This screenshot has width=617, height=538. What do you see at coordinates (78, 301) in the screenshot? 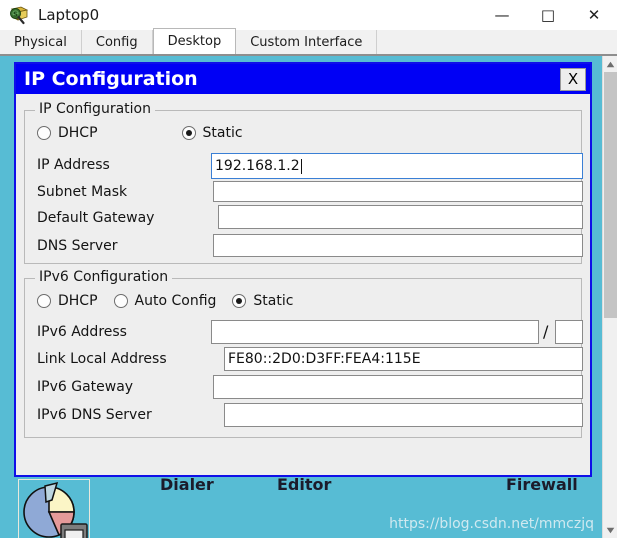
I see `ipv6-radio-dhcp-label: DHCP` at bounding box center [78, 301].